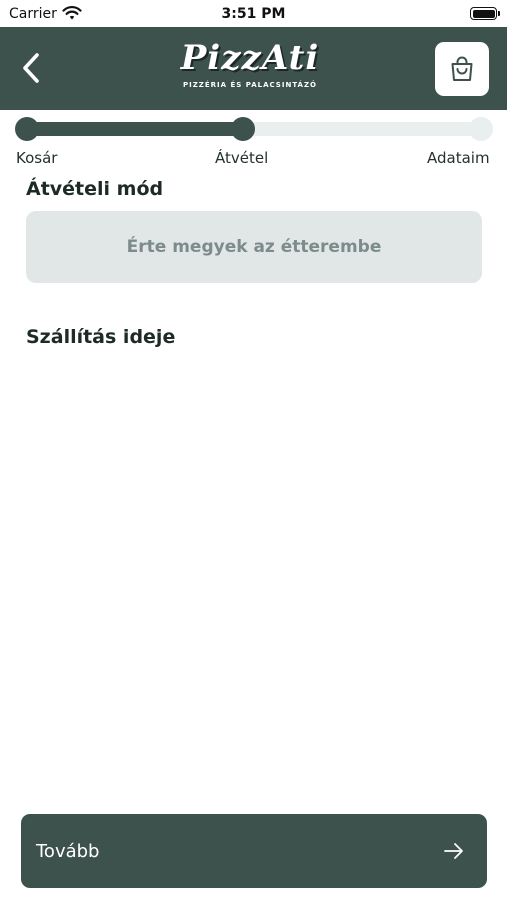 Image resolution: width=507 pixels, height=900 pixels. I want to click on logo-text: PizzAti, so click(250, 58).